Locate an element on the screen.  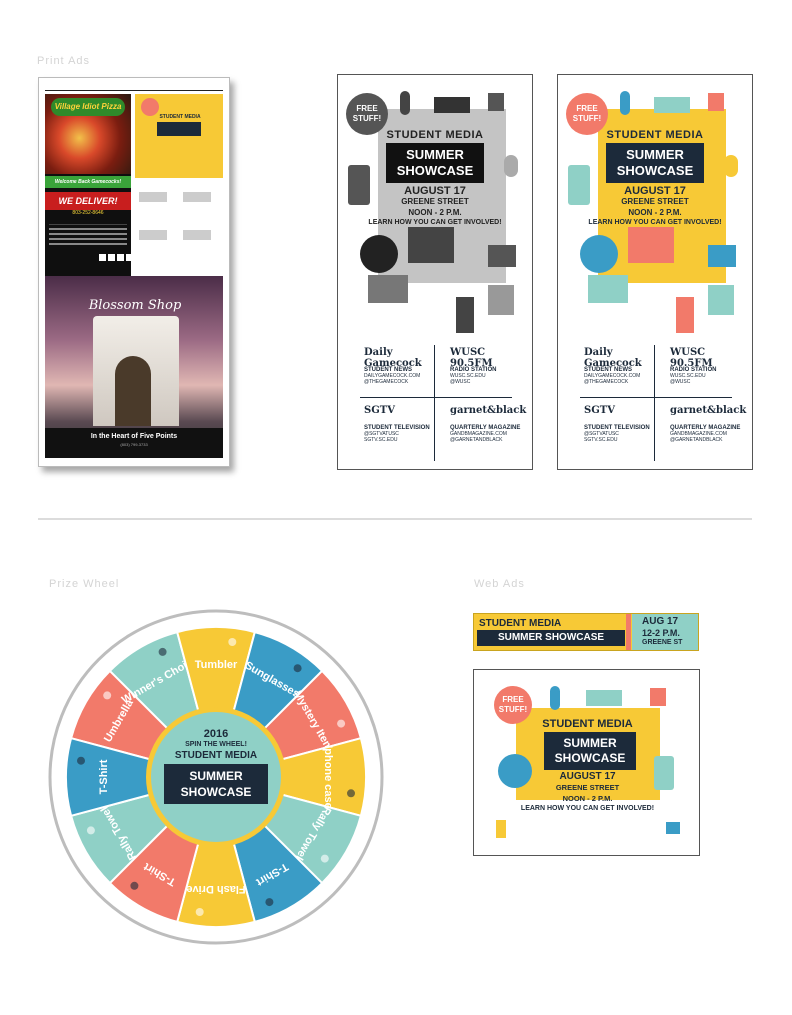
laptop-icon is located at coordinates (431, 245).